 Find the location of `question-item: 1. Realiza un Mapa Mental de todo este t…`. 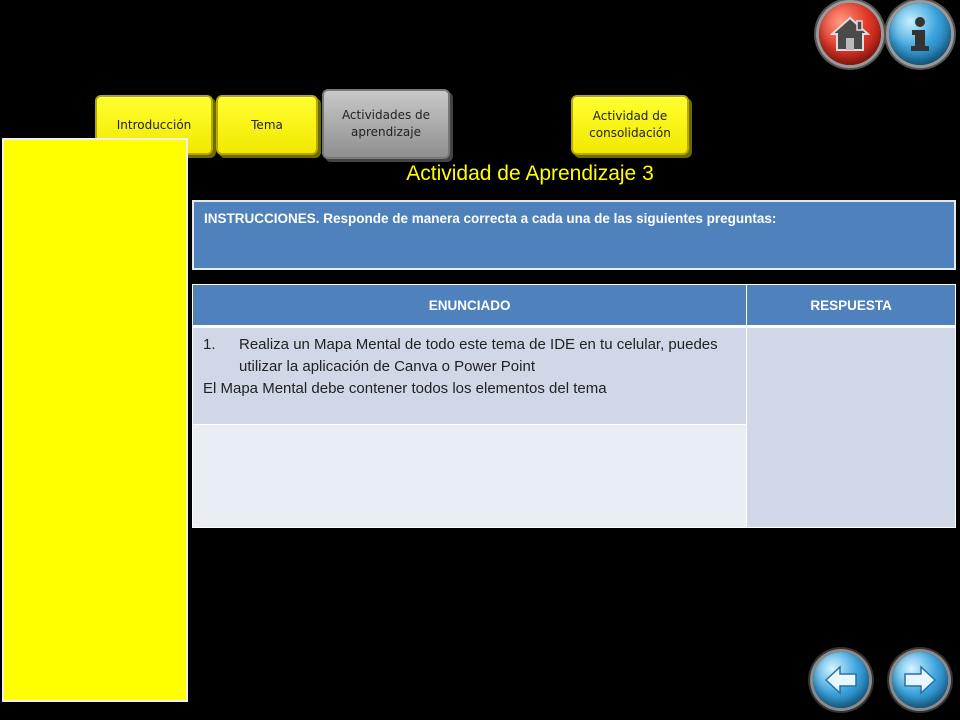

question-item: 1. Realiza un Mapa Mental de todo este t… is located at coordinates (469, 356).